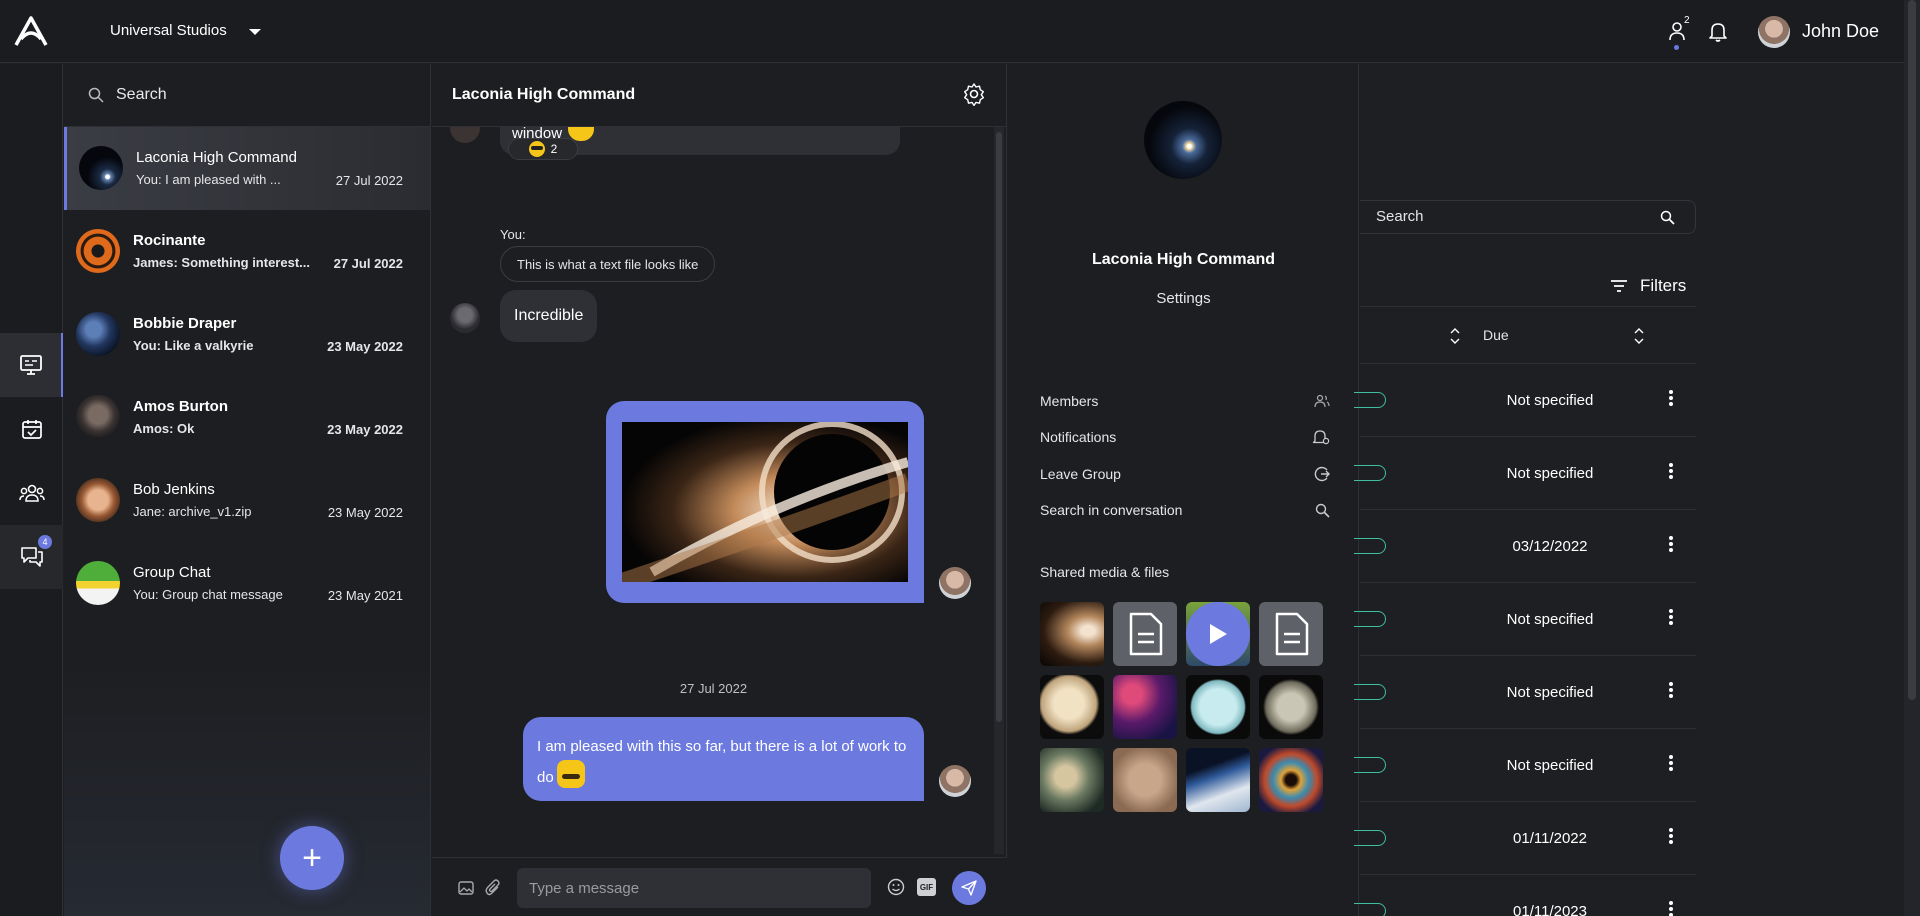 The width and height of the screenshot is (1920, 916). What do you see at coordinates (1912, 350) in the screenshot?
I see `page-scrollbar-thumb` at bounding box center [1912, 350].